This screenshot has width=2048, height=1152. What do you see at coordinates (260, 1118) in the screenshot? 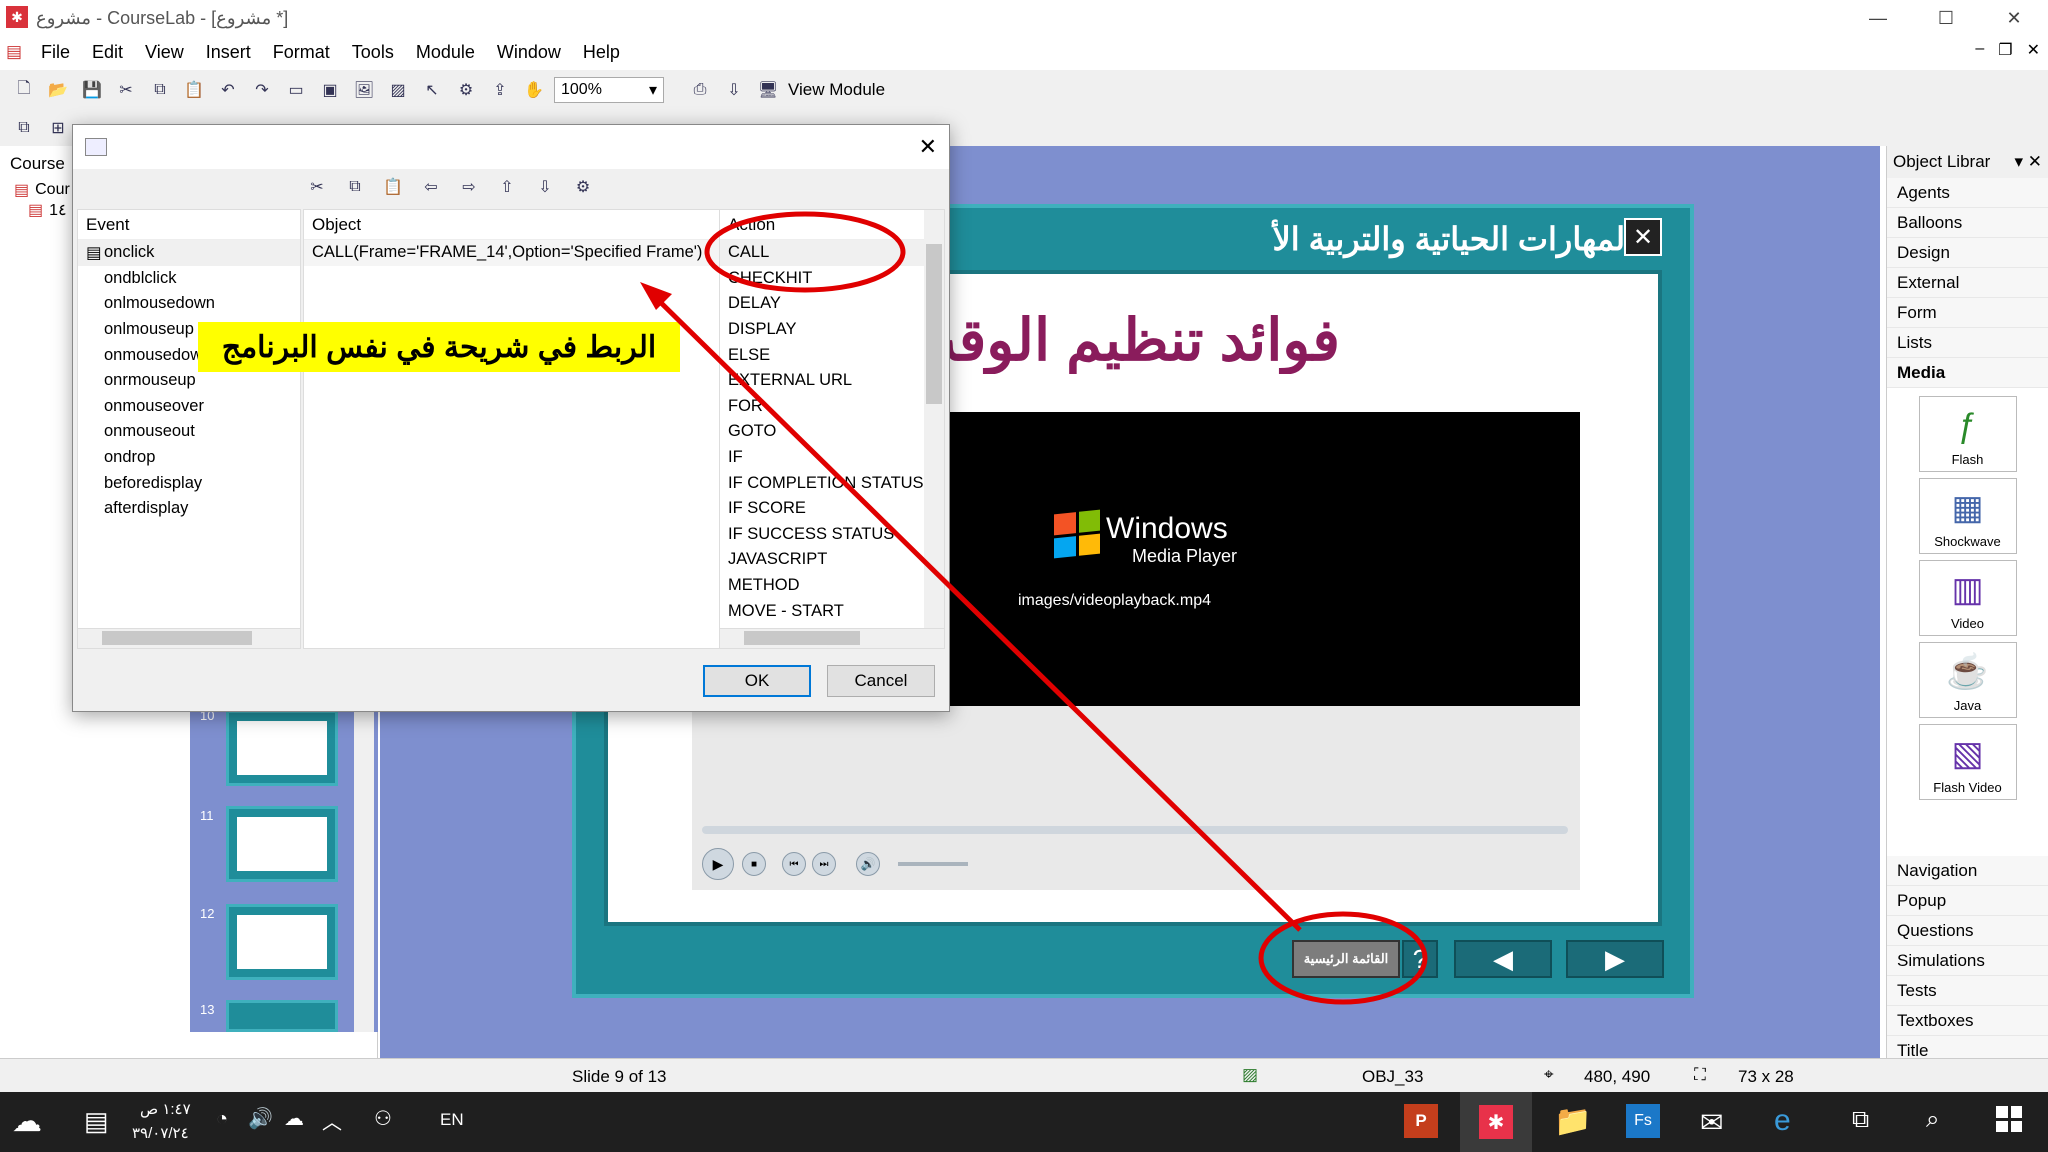
I see `speaker-icon: 🔊` at bounding box center [260, 1118].